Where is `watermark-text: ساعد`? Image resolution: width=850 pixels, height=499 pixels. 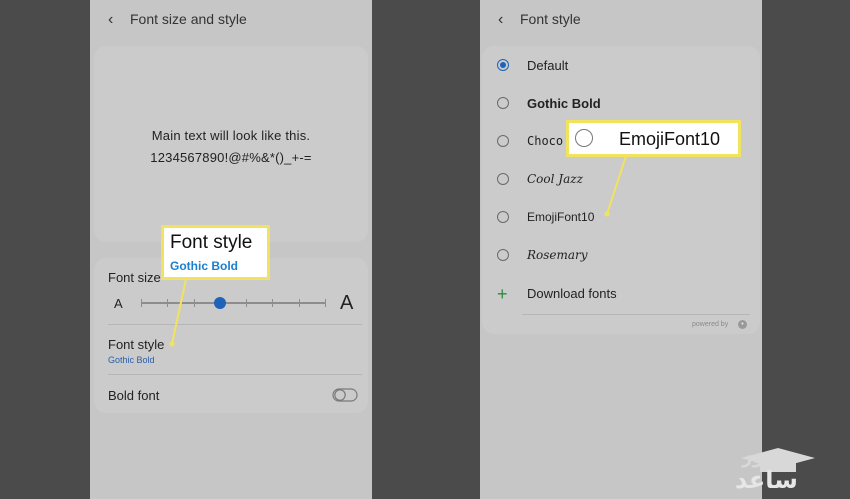
watermark-text: ساعد is located at coordinates (766, 480).